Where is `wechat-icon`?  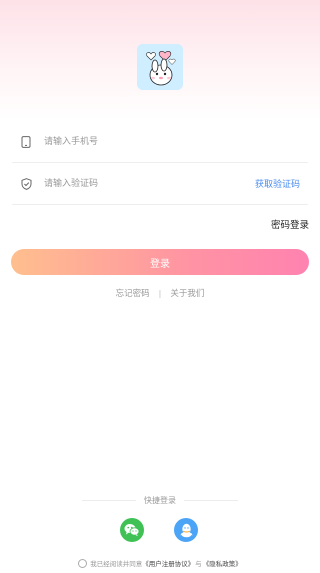 wechat-icon is located at coordinates (132, 530).